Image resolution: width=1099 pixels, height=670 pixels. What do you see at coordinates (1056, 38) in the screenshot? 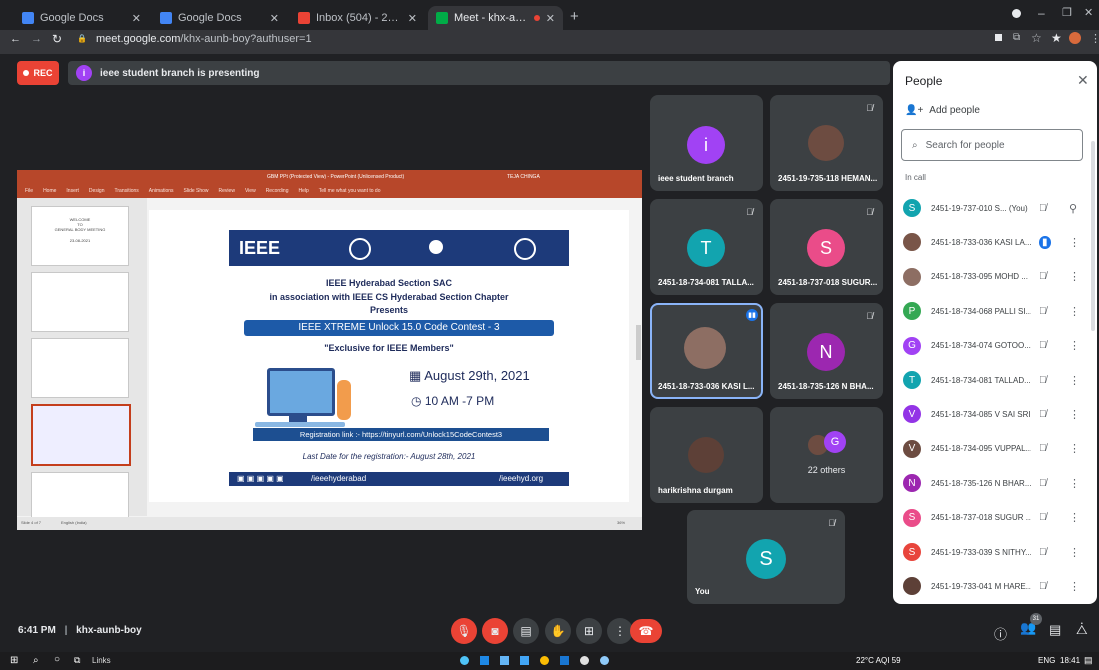
I see `extensions-icon: ★` at bounding box center [1056, 38].